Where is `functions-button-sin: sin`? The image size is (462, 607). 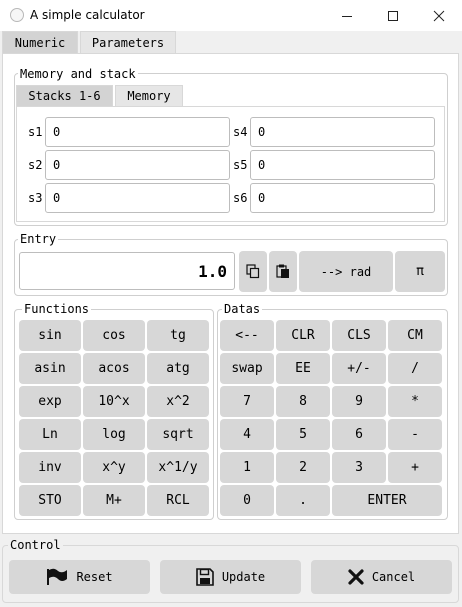
functions-button-sin: sin is located at coordinates (50, 335).